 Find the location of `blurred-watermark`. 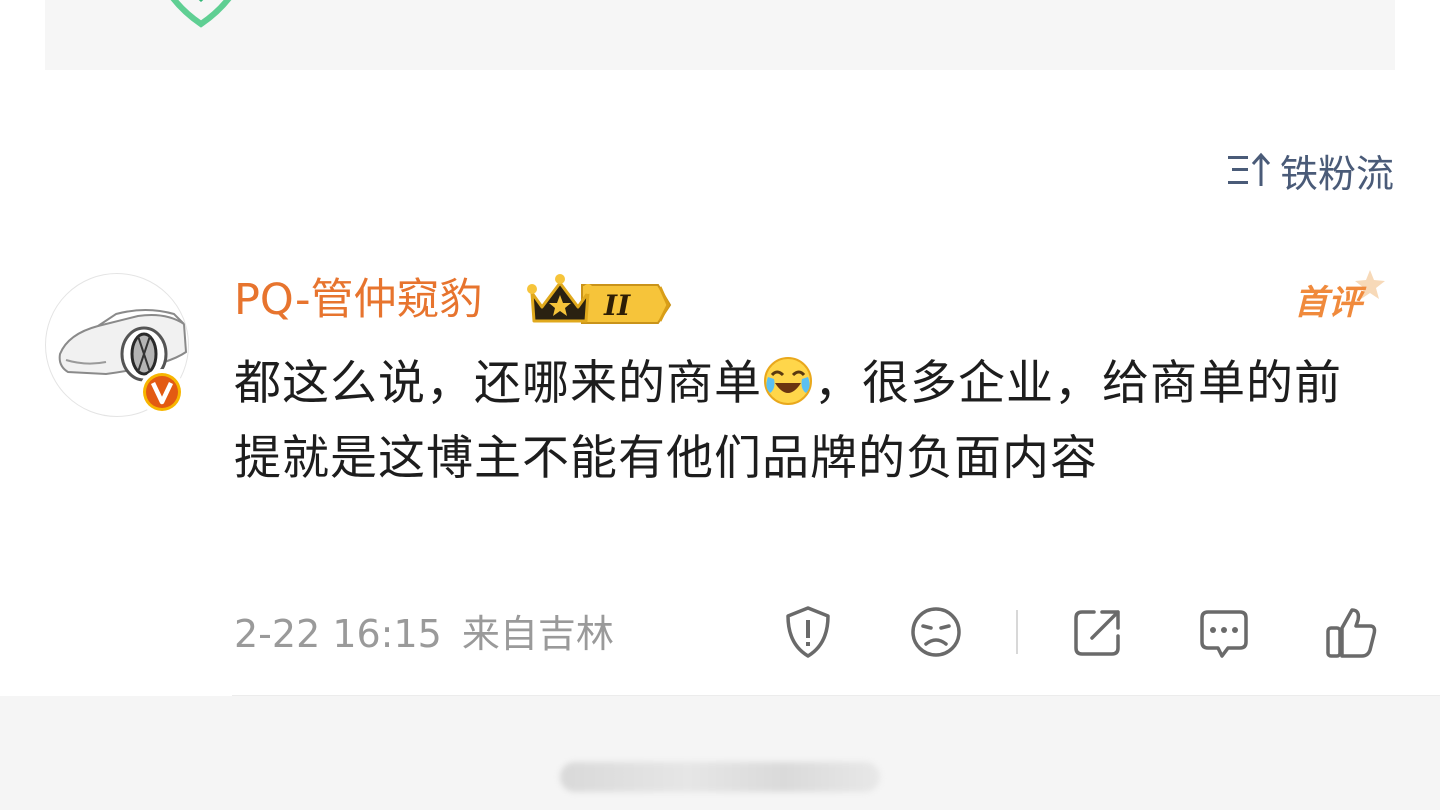

blurred-watermark is located at coordinates (720, 777).